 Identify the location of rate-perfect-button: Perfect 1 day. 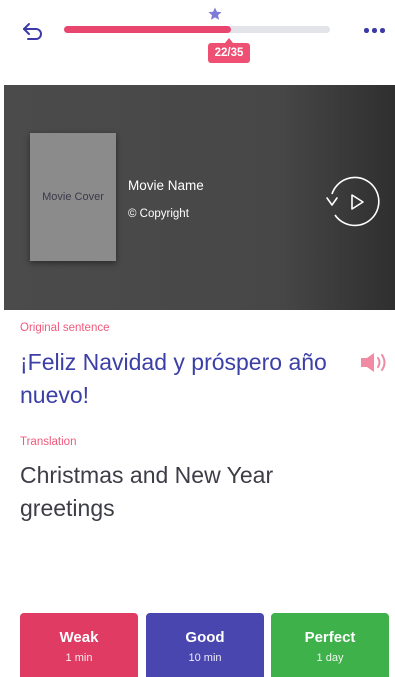
(330, 645).